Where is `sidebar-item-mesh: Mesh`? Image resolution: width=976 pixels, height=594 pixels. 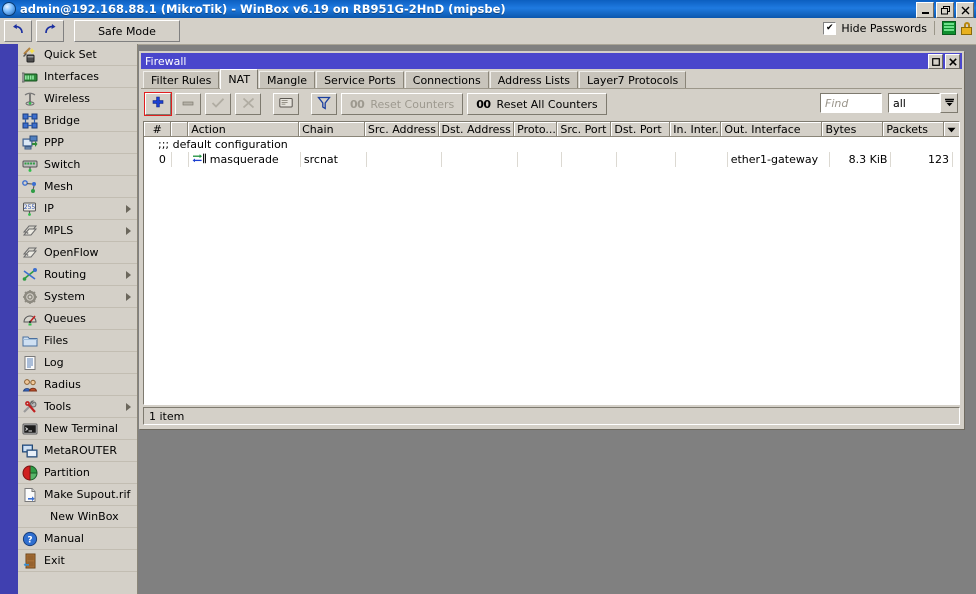 sidebar-item-mesh: Mesh is located at coordinates (77, 187).